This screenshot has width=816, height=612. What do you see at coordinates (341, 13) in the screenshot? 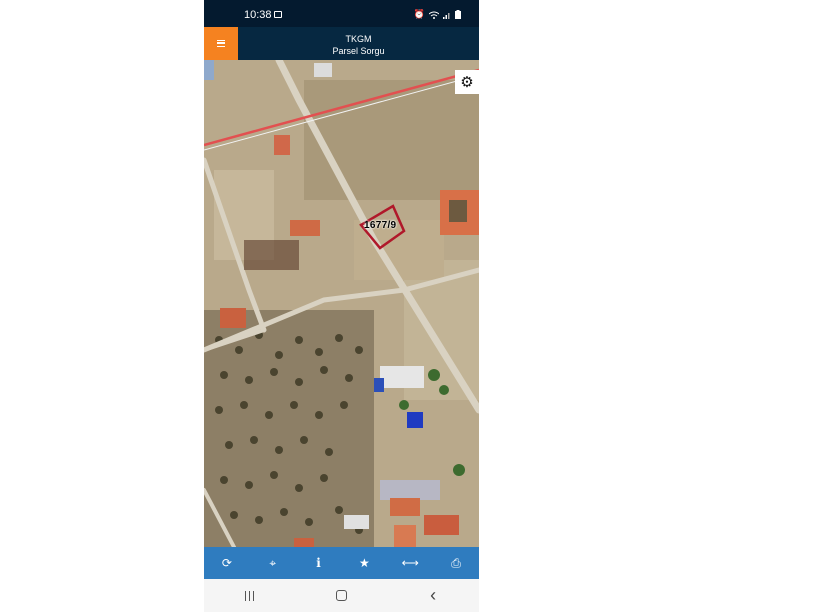
I see `status-bar: 10:38 ⏰` at bounding box center [341, 13].